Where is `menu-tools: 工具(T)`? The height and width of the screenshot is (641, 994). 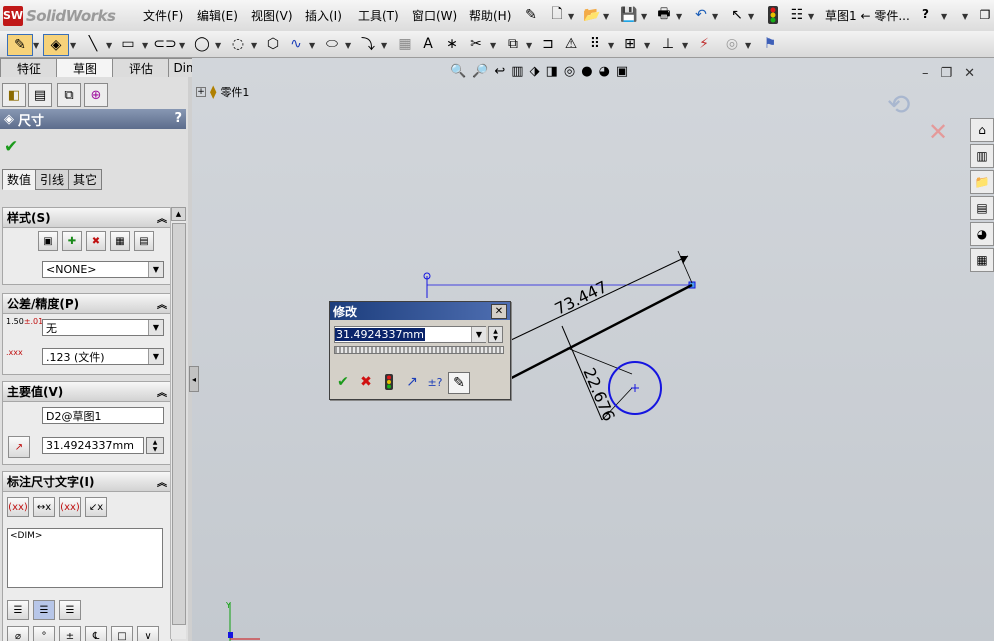 menu-tools: 工具(T) is located at coordinates (378, 15).